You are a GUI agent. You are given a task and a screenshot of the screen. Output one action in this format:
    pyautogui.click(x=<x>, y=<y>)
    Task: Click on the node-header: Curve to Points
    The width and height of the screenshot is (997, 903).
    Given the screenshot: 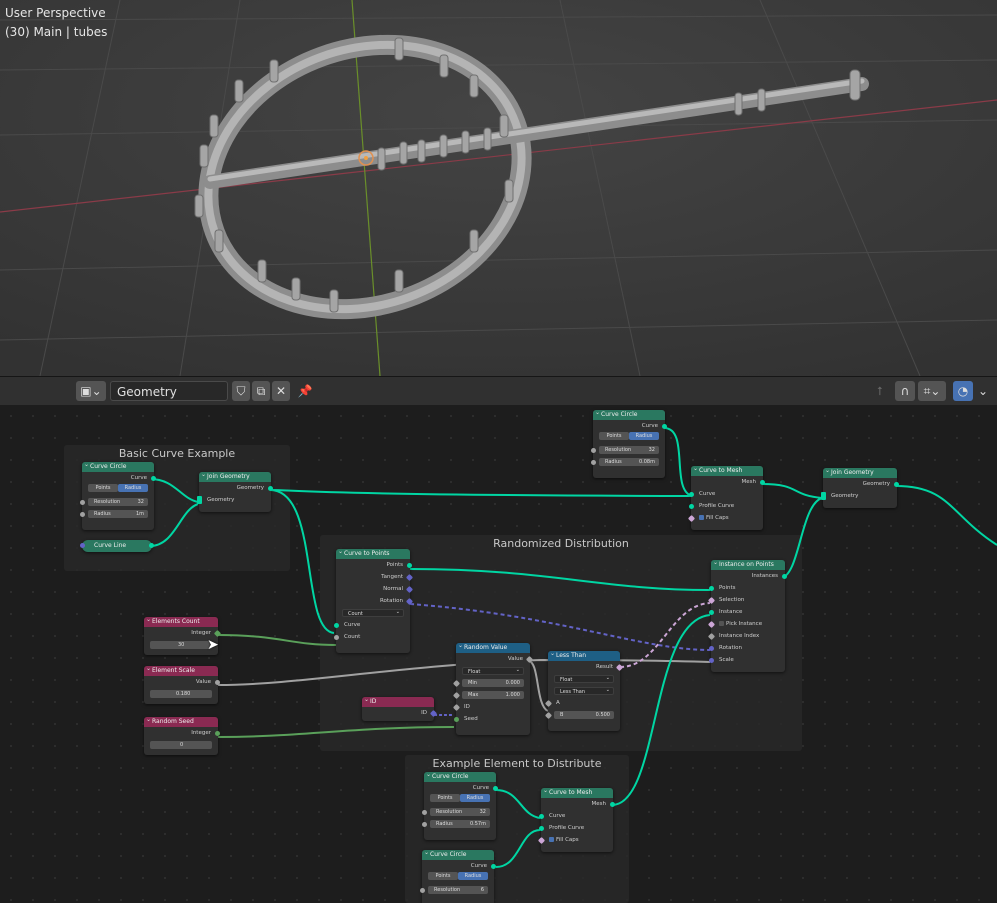 What is the action you would take?
    pyautogui.click(x=373, y=553)
    